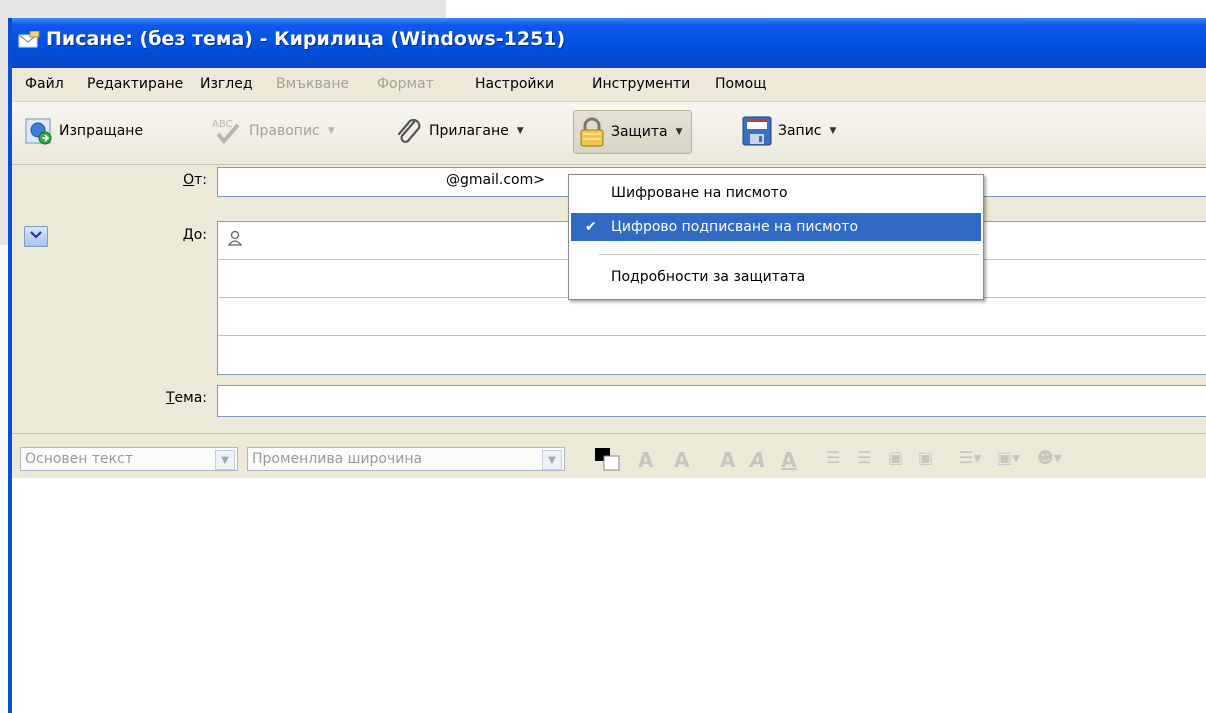  What do you see at coordinates (186, 398) in the screenshot?
I see `subject-label: Тема:` at bounding box center [186, 398].